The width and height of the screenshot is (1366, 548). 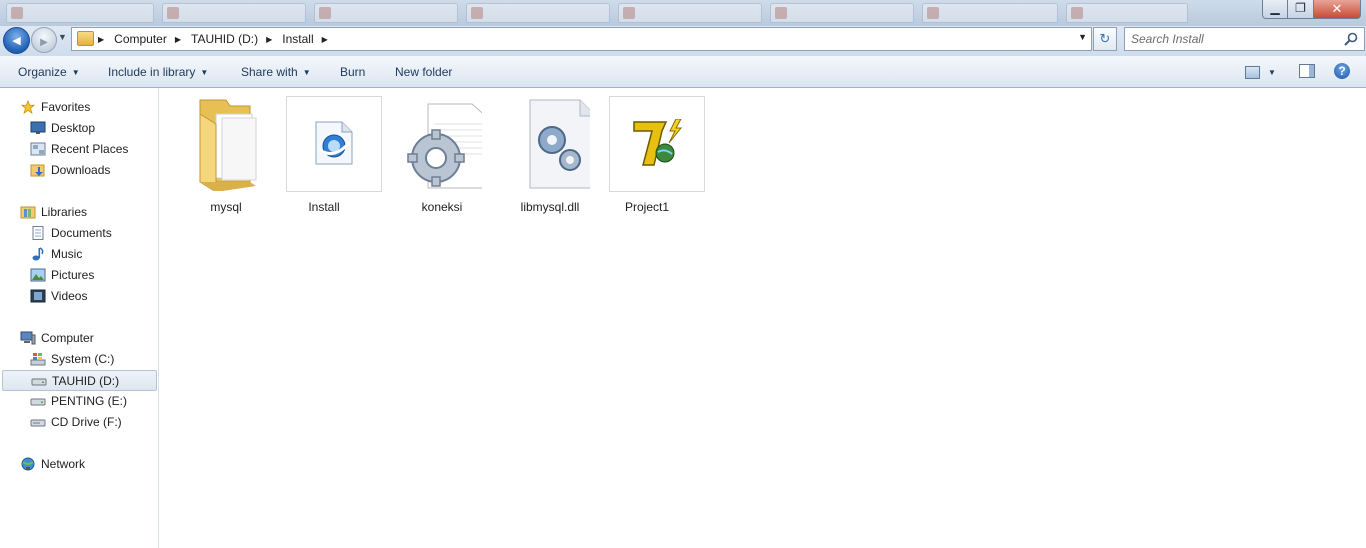 What do you see at coordinates (38, 275) in the screenshot?
I see `pictures-icon` at bounding box center [38, 275].